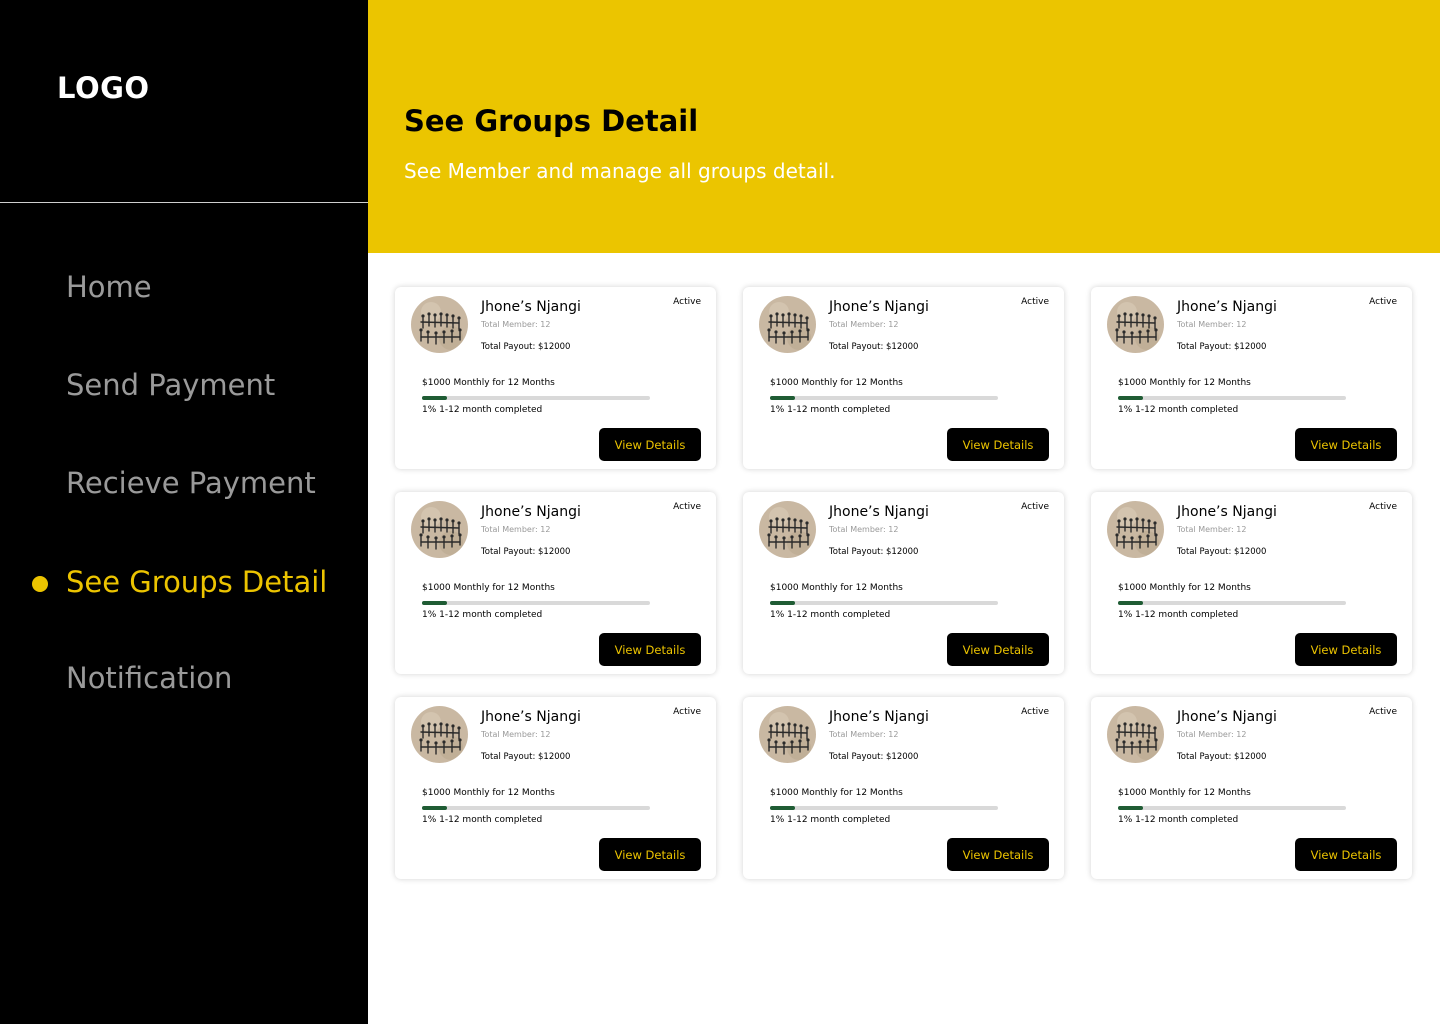 This screenshot has width=1440, height=1024. What do you see at coordinates (191, 483) in the screenshot?
I see `nav-item-recieve-payment: Recieve Payment` at bounding box center [191, 483].